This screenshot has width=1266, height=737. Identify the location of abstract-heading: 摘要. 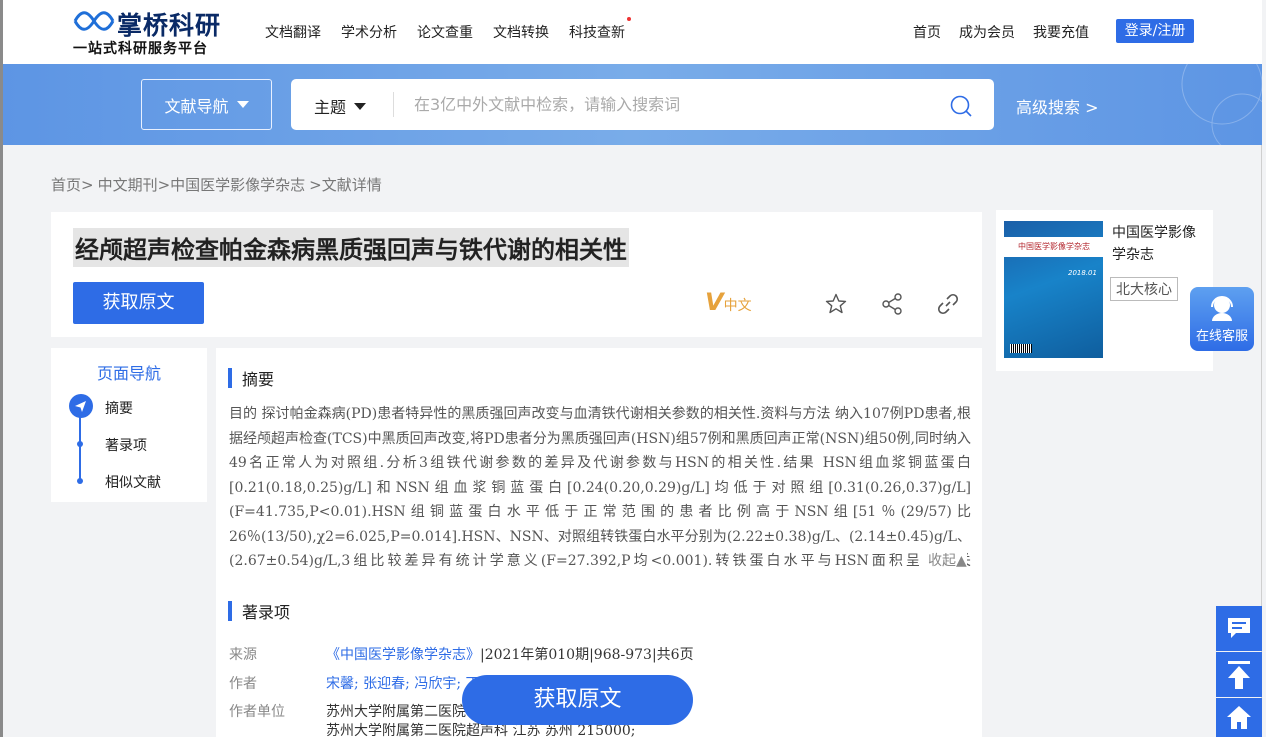
(251, 378).